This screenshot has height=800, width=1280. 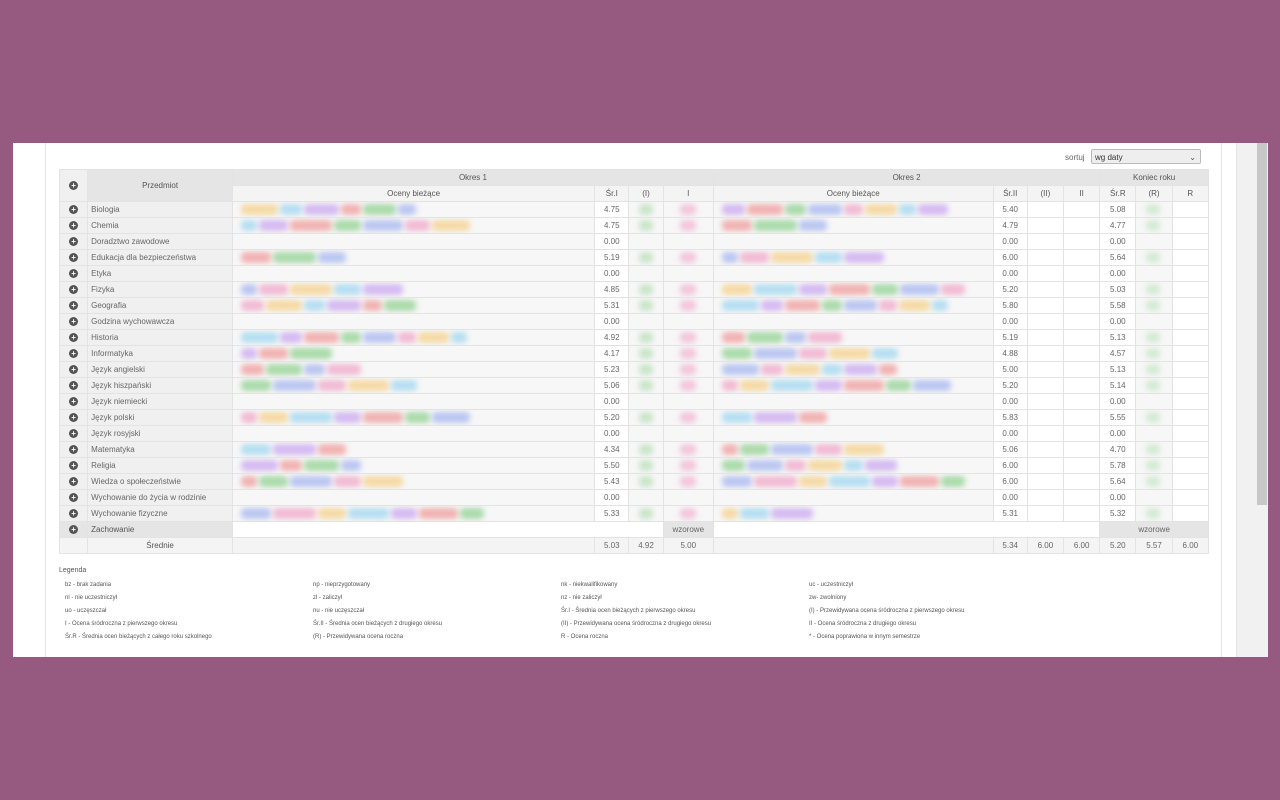 I want to click on expand-all-icon: +, so click(x=74, y=185).